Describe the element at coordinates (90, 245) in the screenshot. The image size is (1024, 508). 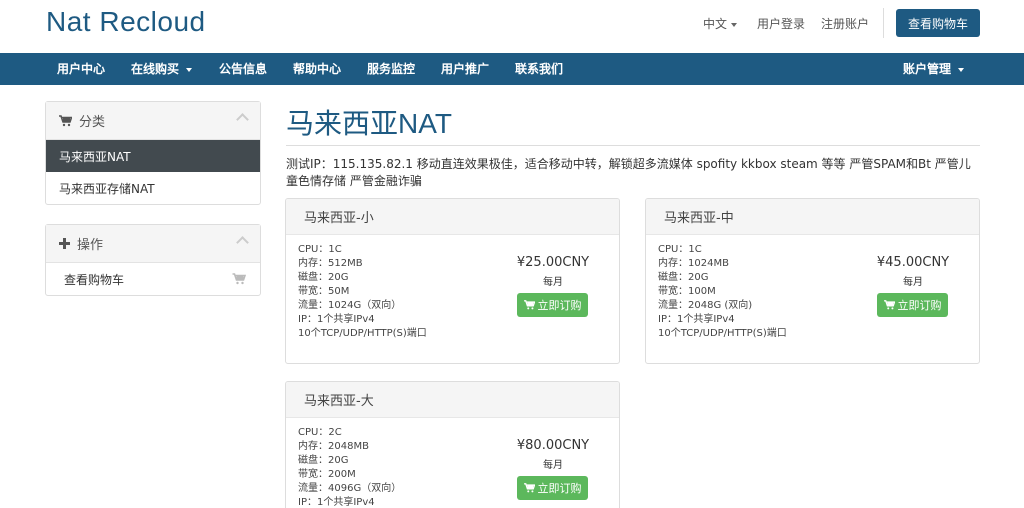
I see `actions-panel-title: 操作` at that location.